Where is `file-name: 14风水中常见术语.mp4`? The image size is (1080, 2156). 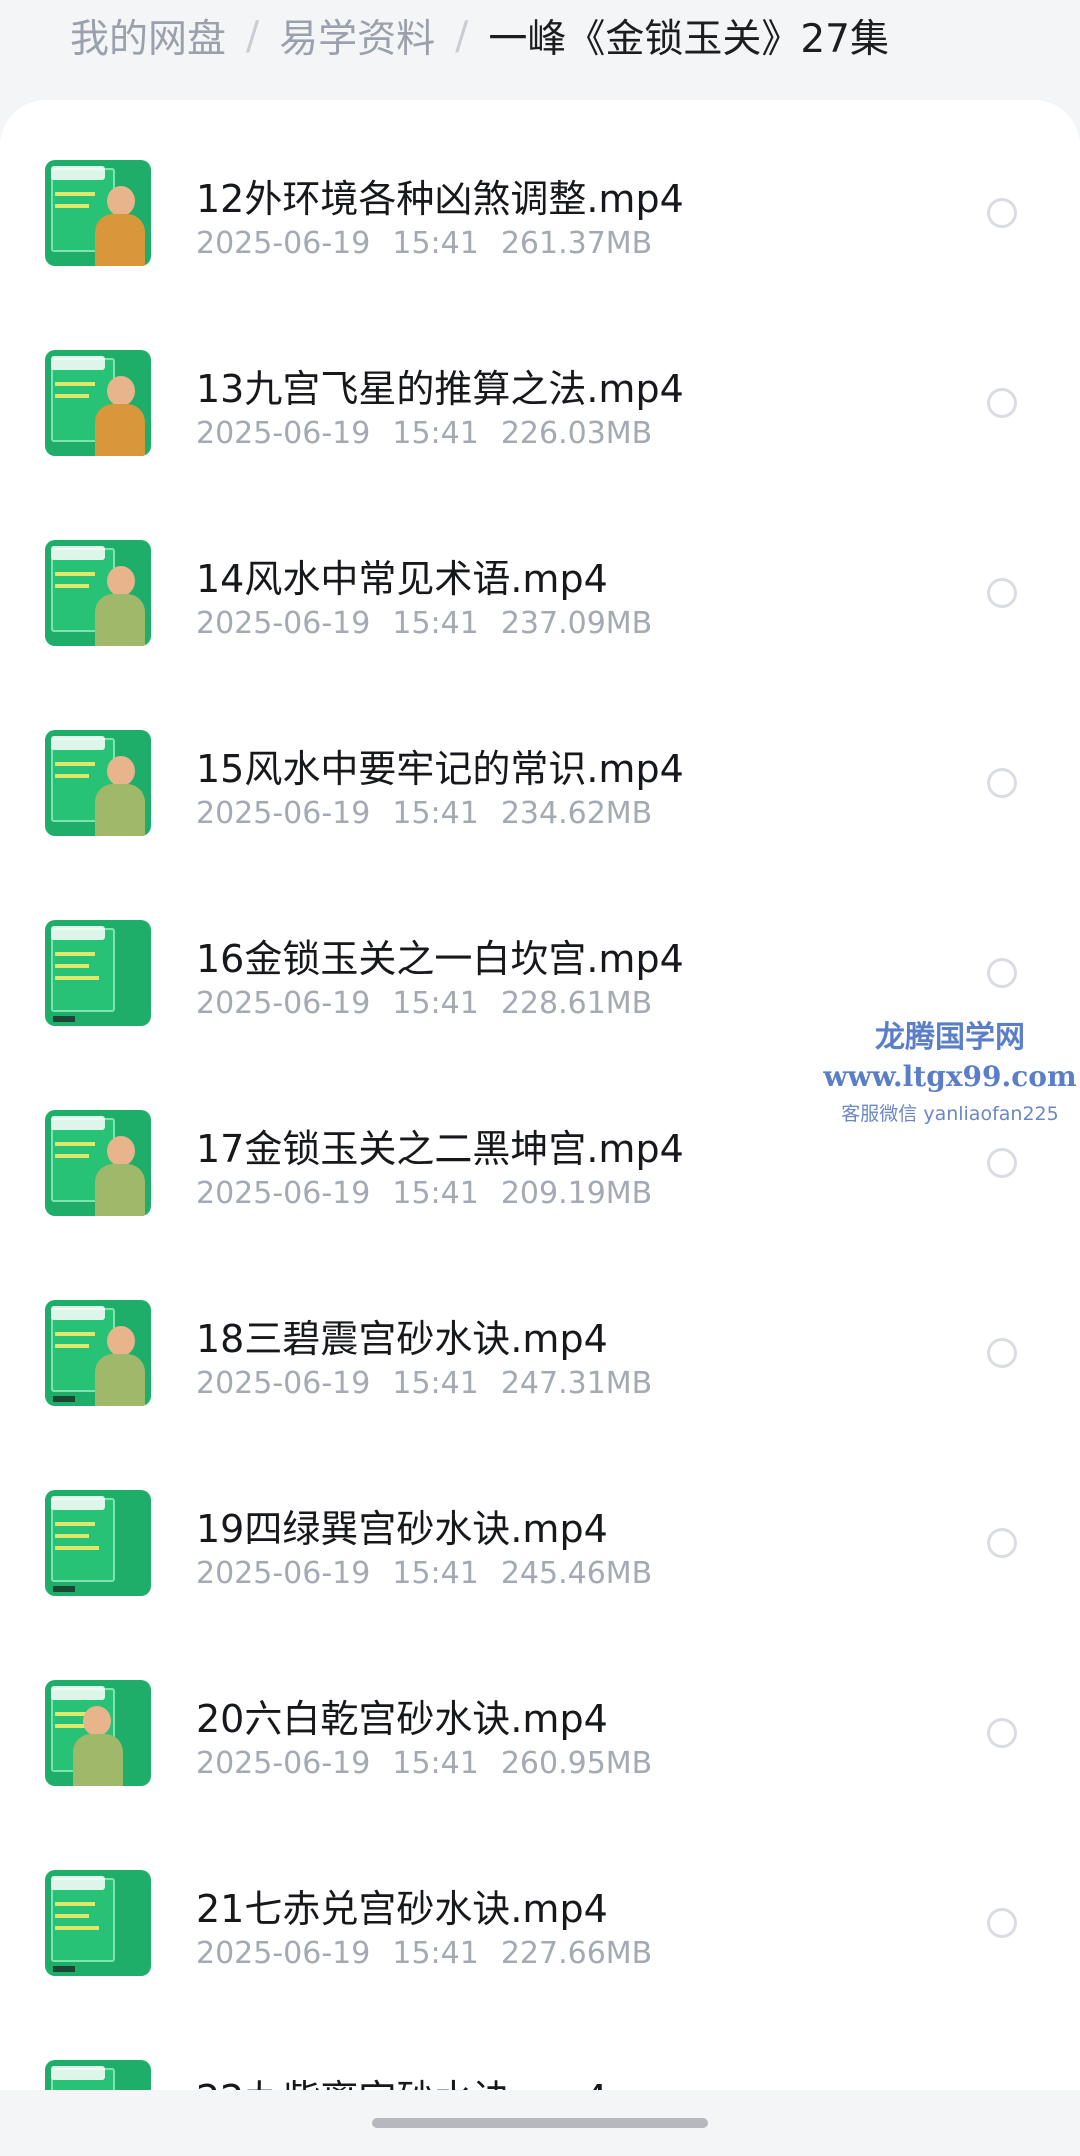
file-name: 14风水中常见术语.mp4 is located at coordinates (402, 579).